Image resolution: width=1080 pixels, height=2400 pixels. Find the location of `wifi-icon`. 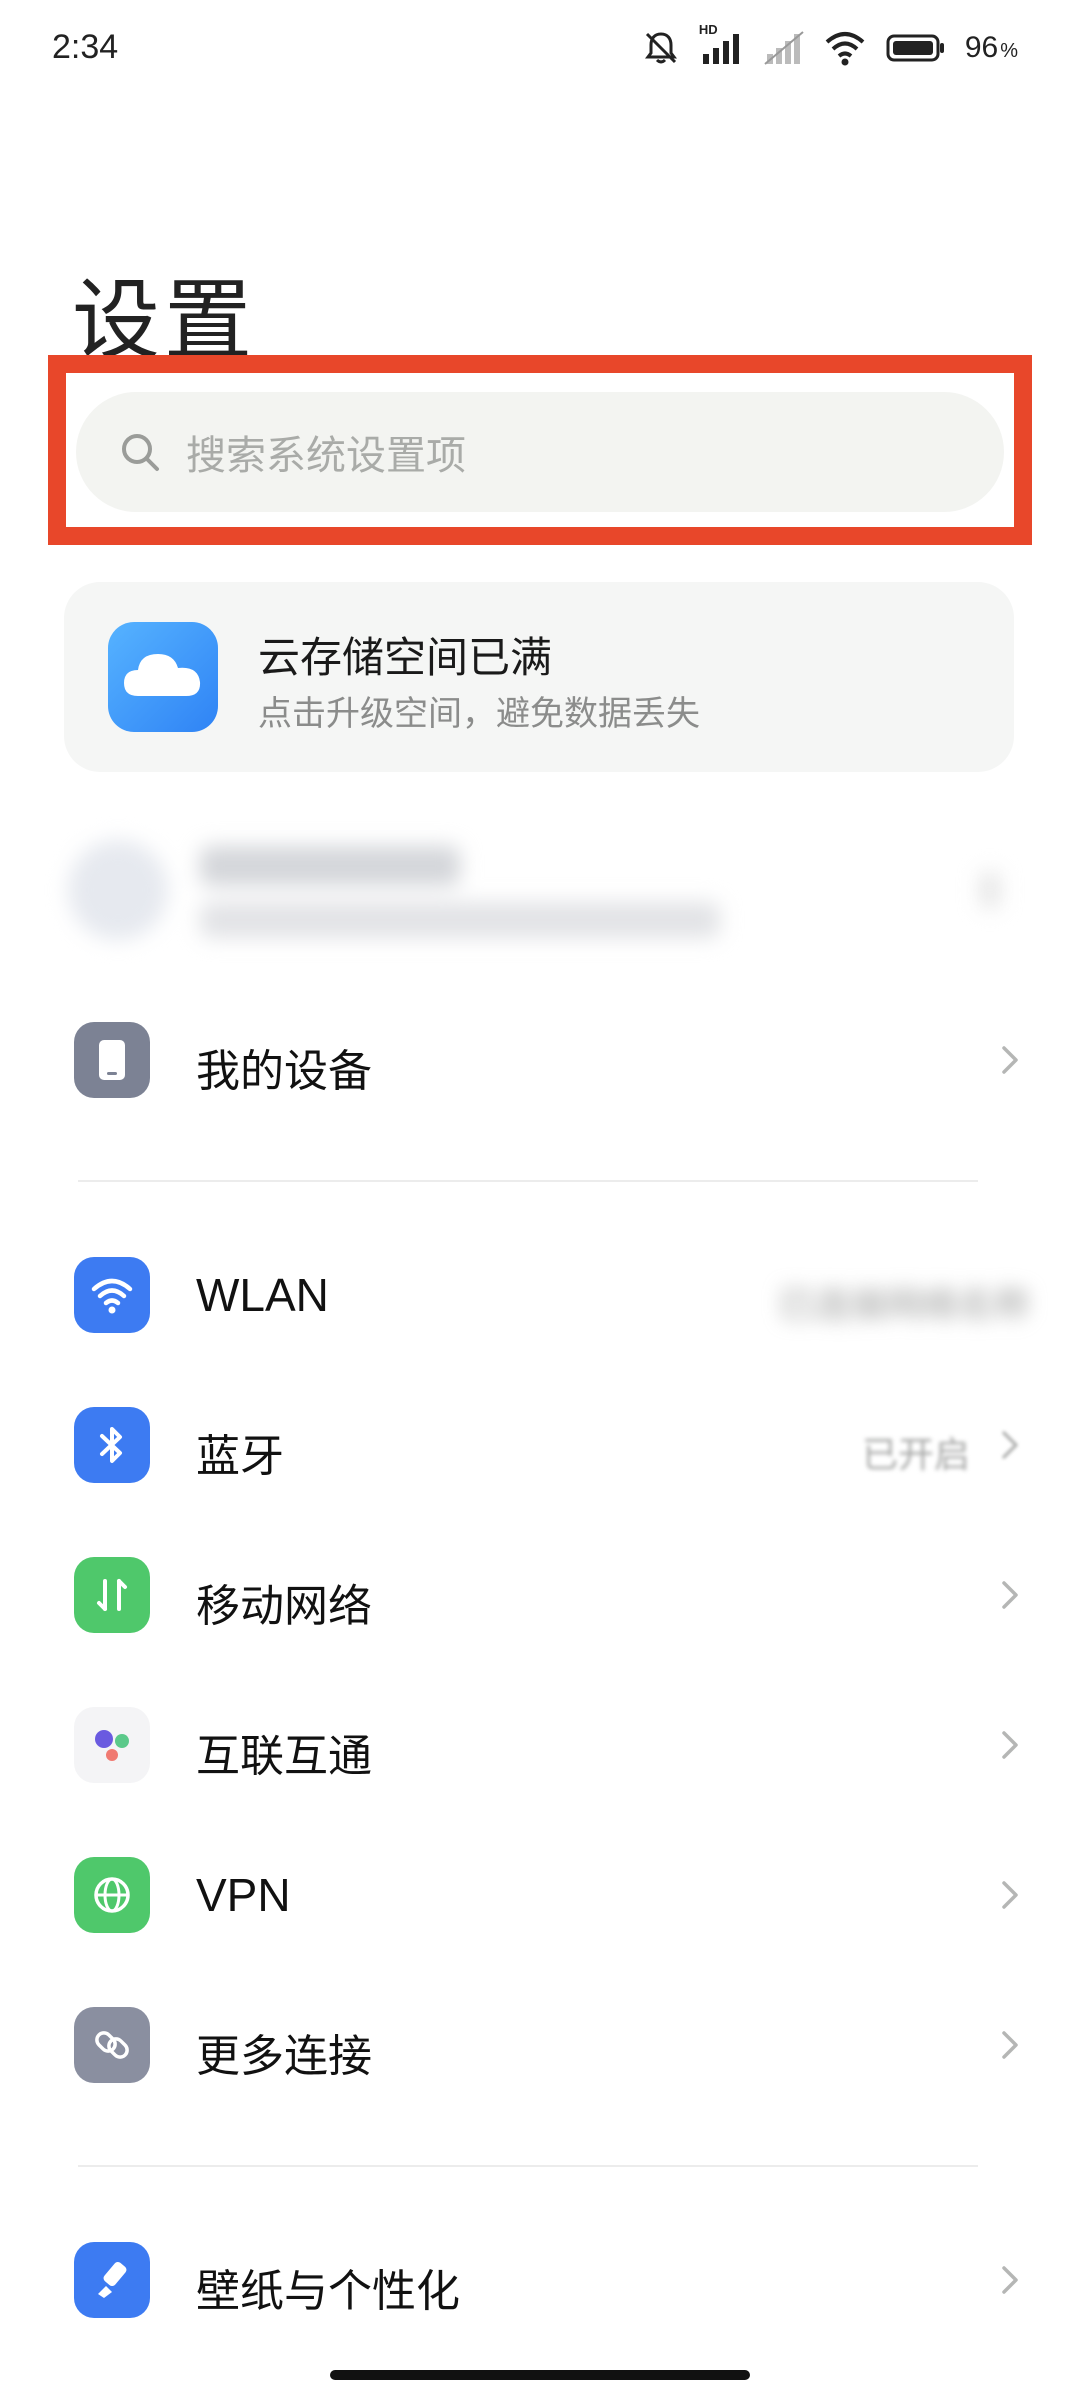

wifi-icon is located at coordinates (112, 1295).